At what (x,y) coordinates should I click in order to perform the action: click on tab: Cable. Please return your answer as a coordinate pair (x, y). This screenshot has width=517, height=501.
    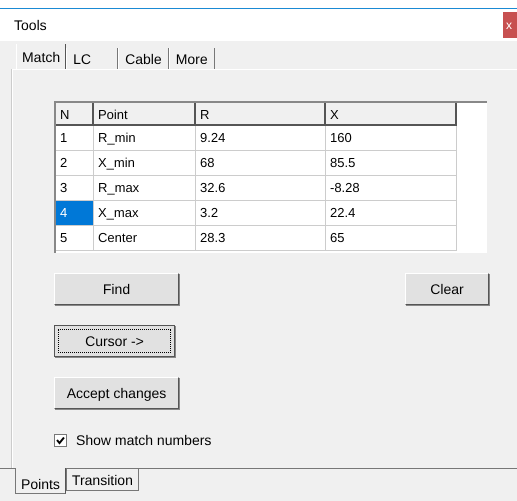
    Looking at the image, I should click on (143, 58).